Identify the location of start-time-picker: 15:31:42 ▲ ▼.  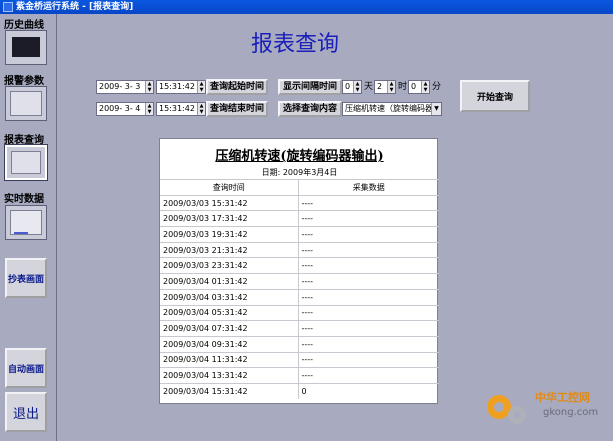
(181, 87).